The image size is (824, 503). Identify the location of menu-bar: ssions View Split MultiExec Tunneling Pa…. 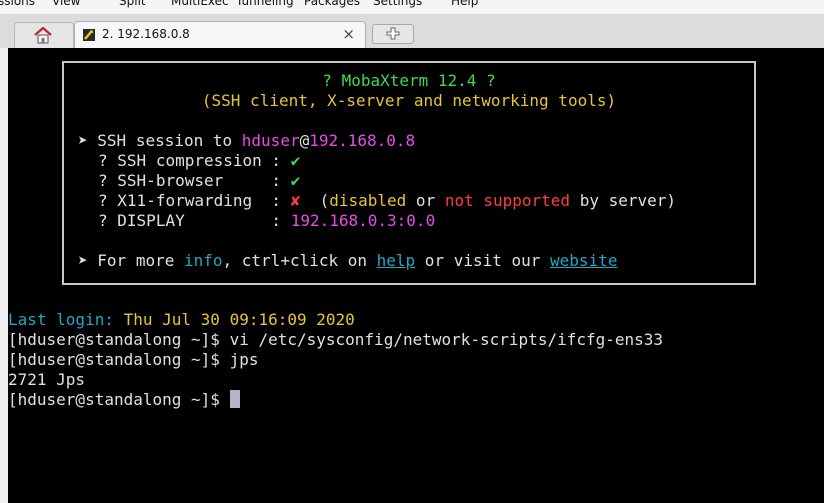
(412, 7).